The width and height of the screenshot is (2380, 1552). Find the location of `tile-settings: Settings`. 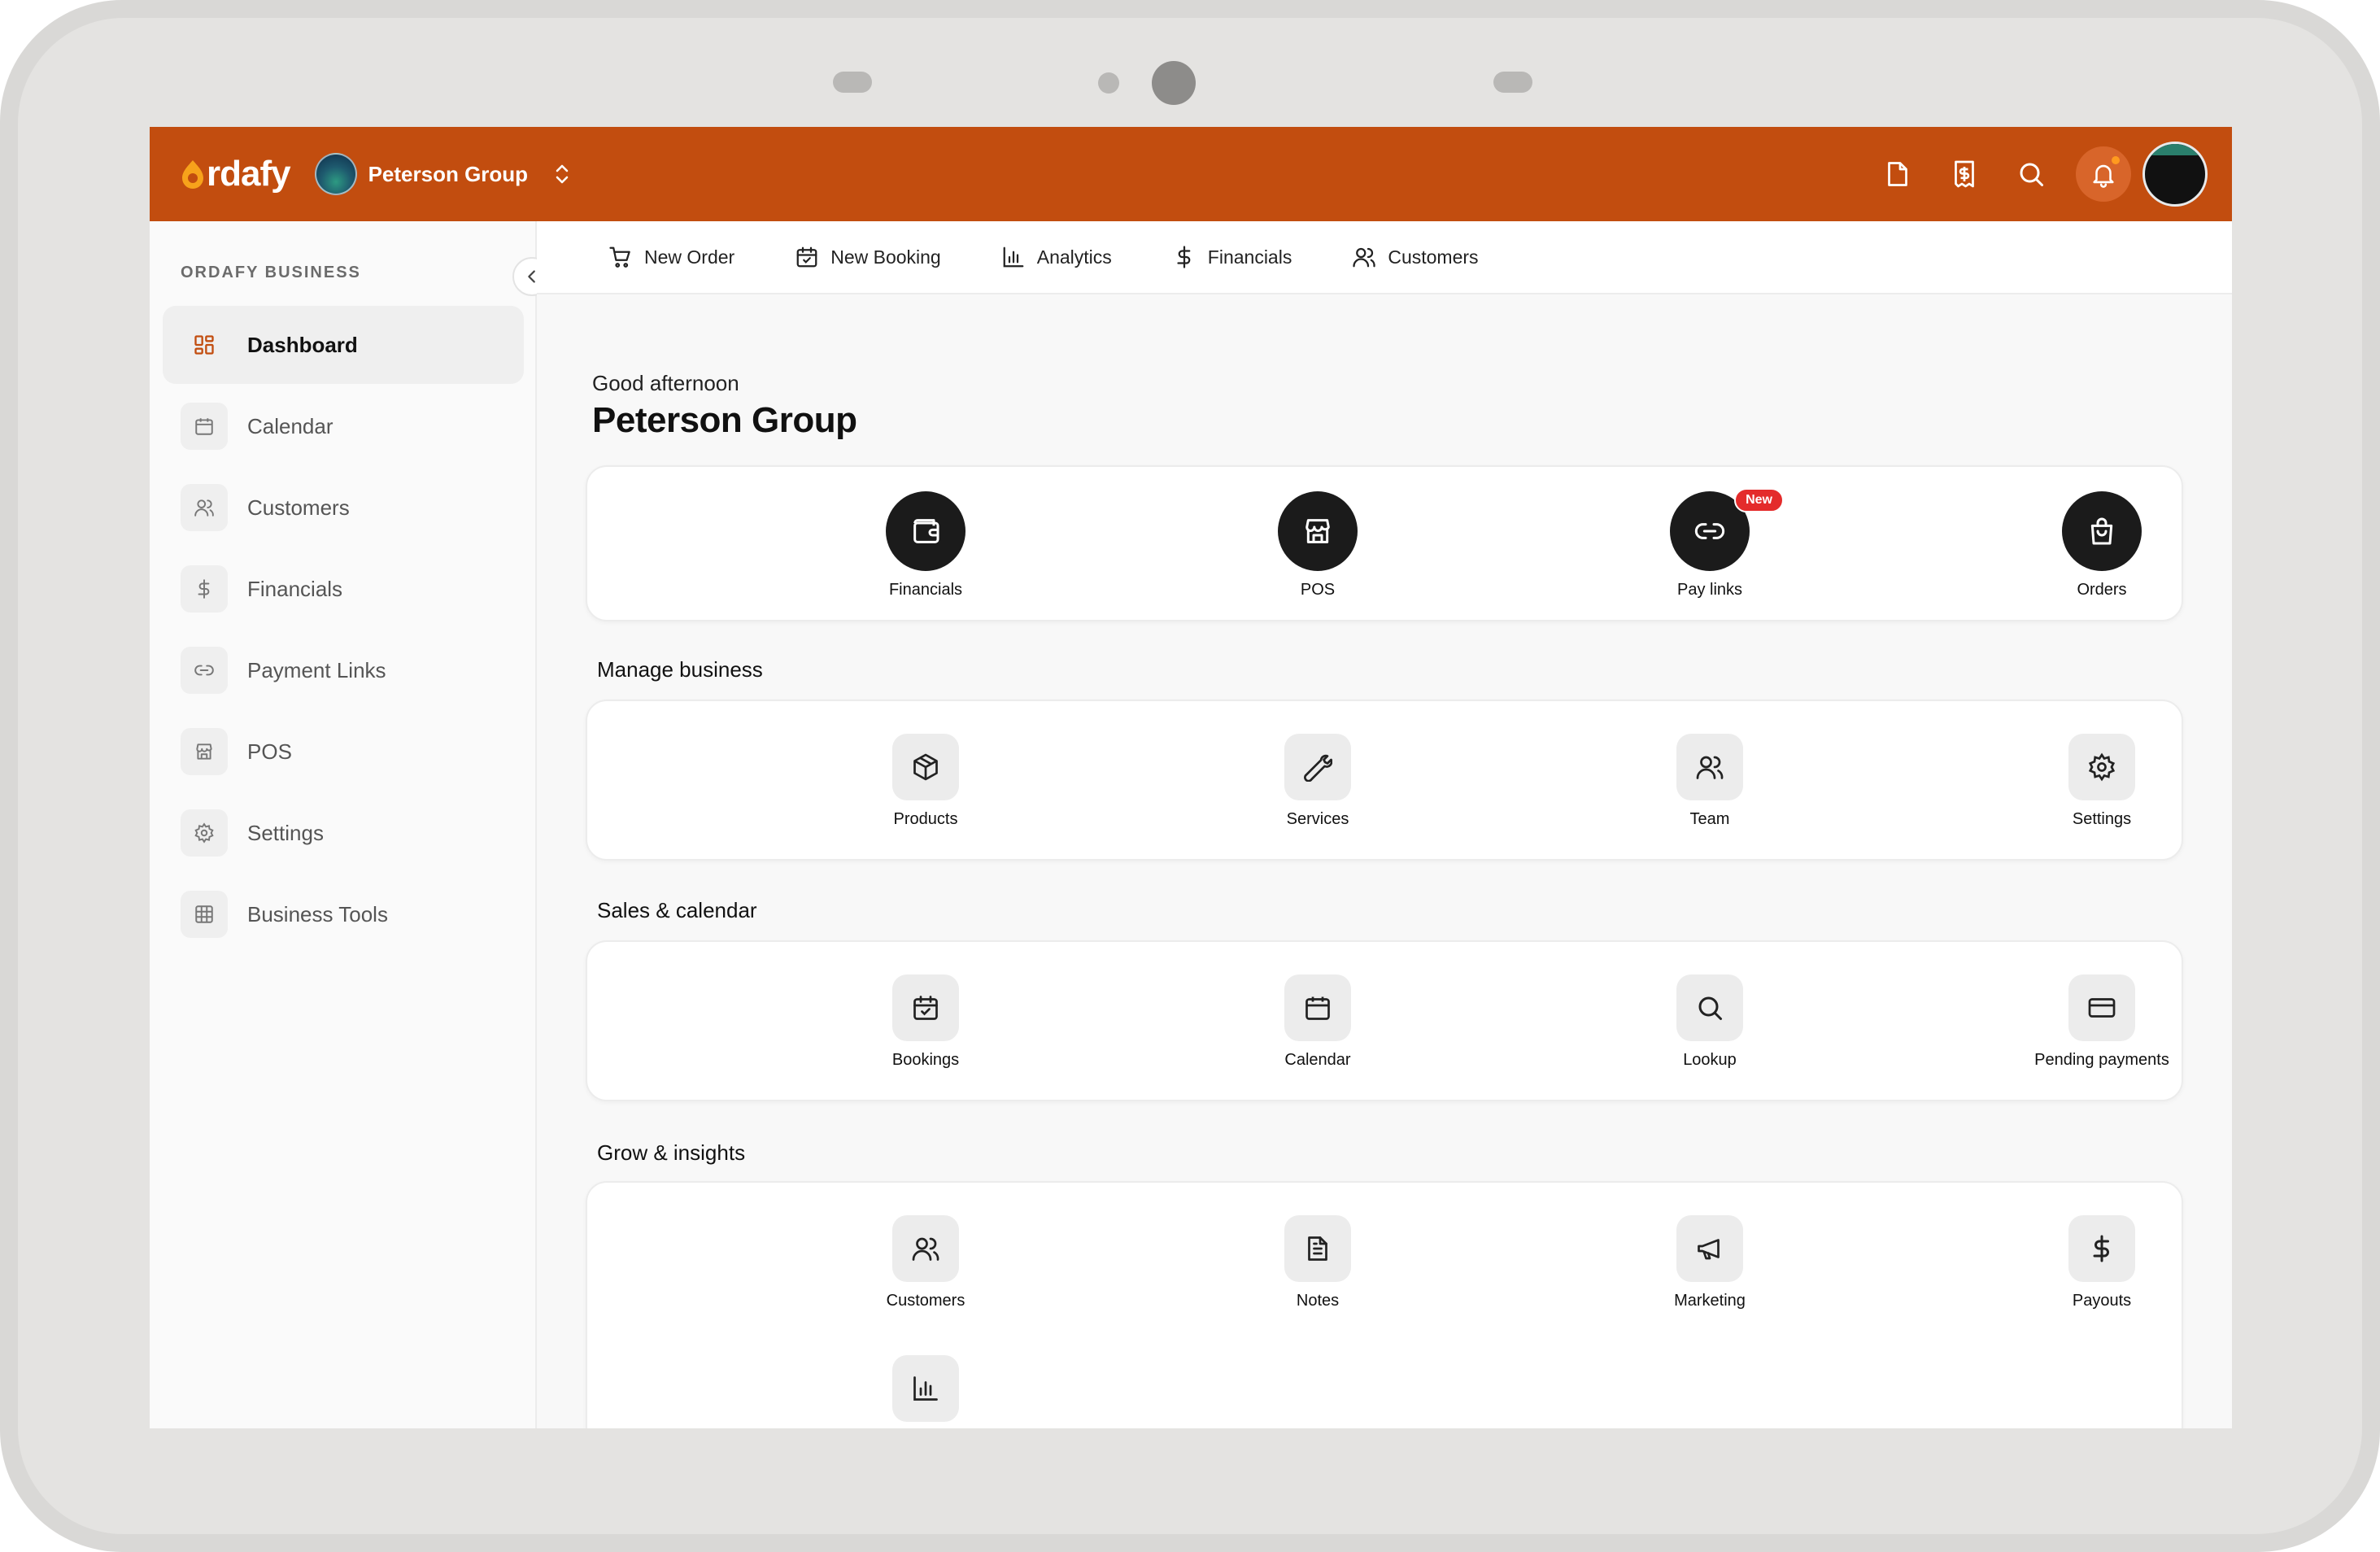

tile-settings: Settings is located at coordinates (2102, 781).